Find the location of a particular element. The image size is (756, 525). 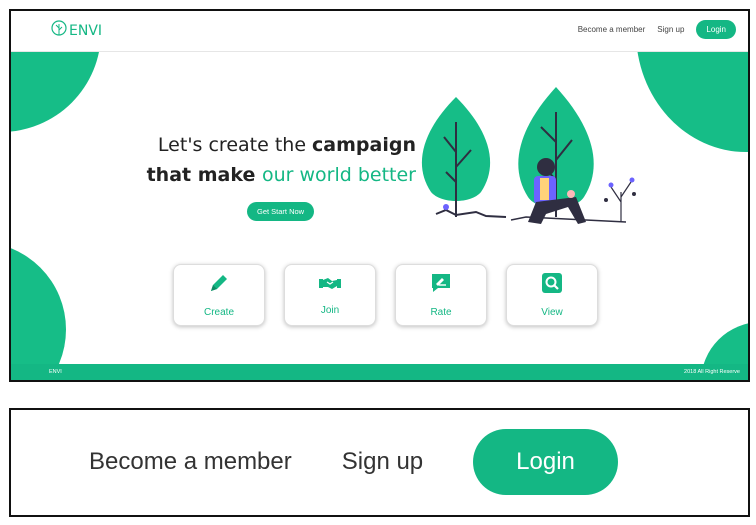

headline-line1-bold: campaign is located at coordinates (364, 145).